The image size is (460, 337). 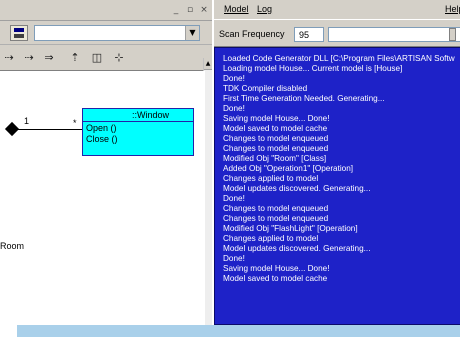 What do you see at coordinates (138, 128) in the screenshot?
I see `operation-open: Open ()` at bounding box center [138, 128].